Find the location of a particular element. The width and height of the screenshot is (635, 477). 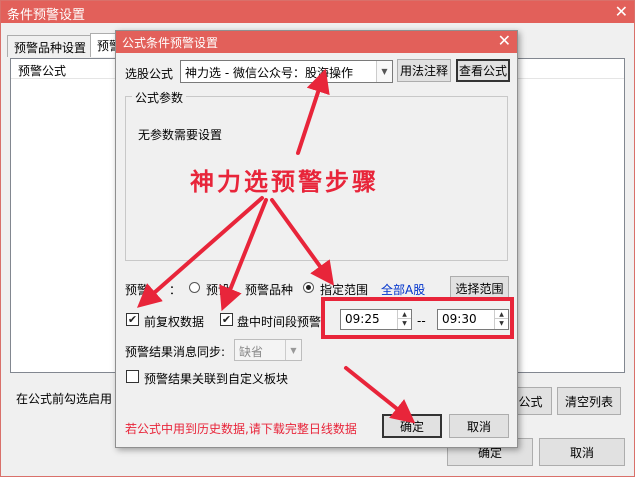

radio-preset-label: 预设 预警品种 is located at coordinates (250, 290).